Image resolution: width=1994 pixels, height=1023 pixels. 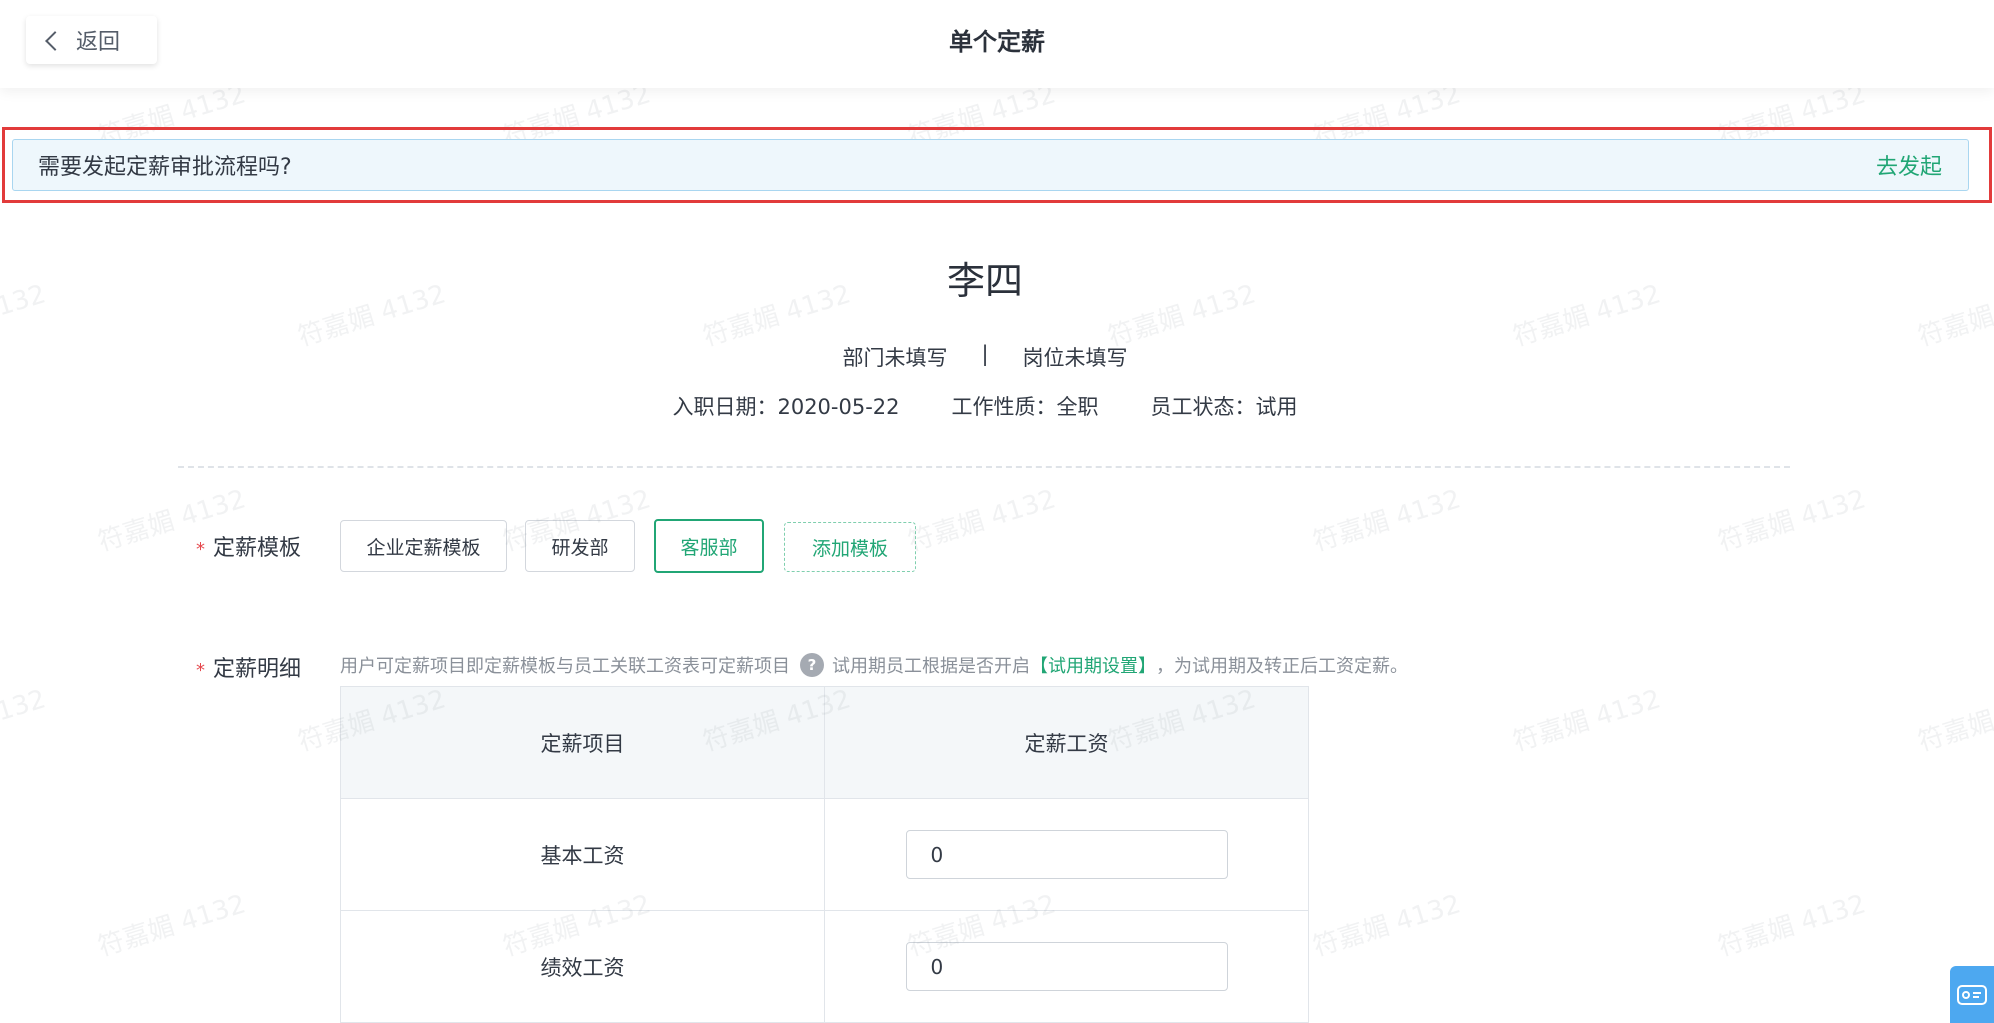 What do you see at coordinates (895, 358) in the screenshot?
I see `department-text: 部门未填写` at bounding box center [895, 358].